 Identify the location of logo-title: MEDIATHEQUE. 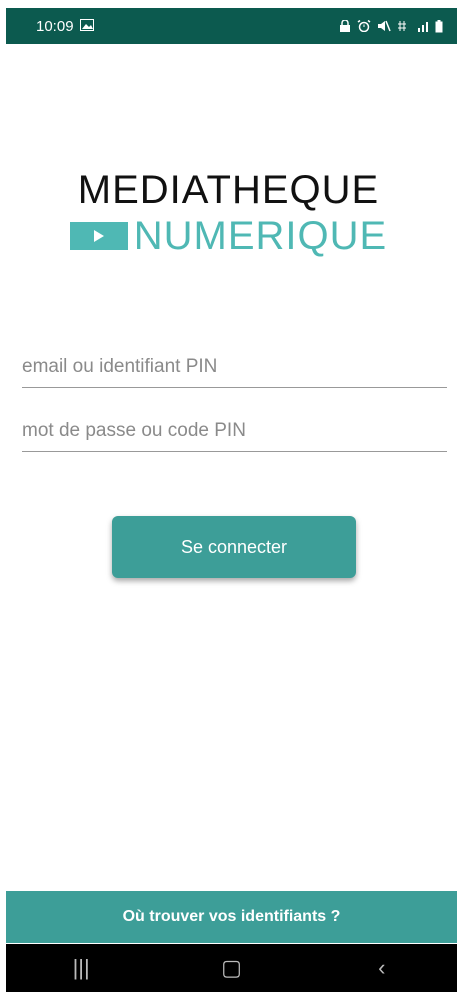
(228, 190).